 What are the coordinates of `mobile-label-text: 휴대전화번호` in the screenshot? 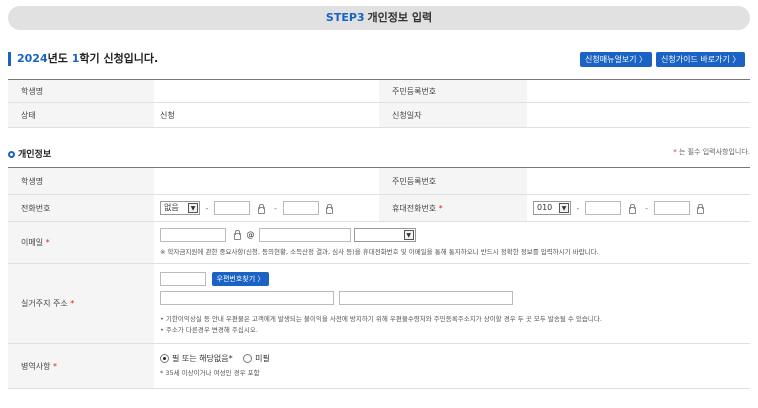 It's located at (414, 208).